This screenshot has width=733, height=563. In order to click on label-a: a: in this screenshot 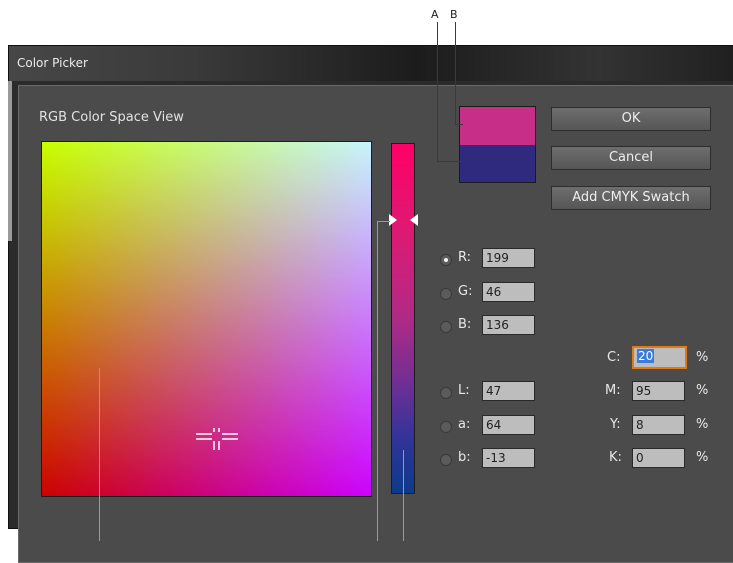, I will do `click(464, 424)`.